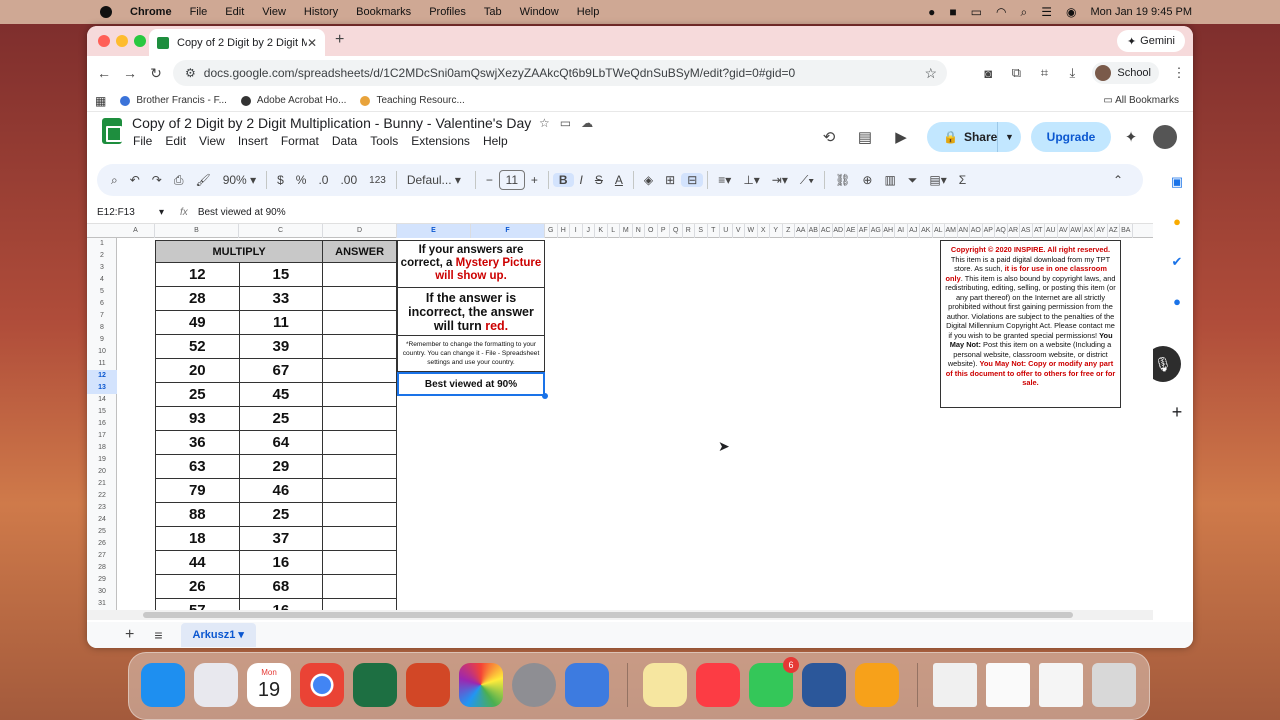 This screenshot has height=720, width=1280. What do you see at coordinates (829, 137) in the screenshot?
I see `version-history-icon: ⟲` at bounding box center [829, 137].